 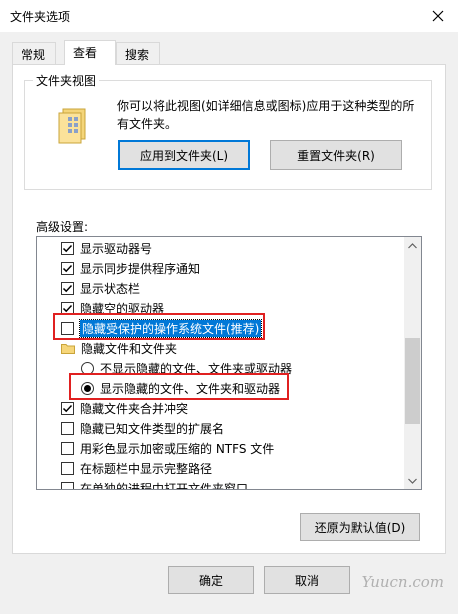 What do you see at coordinates (229, 16) in the screenshot?
I see `title-bar: 文件夹选项` at bounding box center [229, 16].